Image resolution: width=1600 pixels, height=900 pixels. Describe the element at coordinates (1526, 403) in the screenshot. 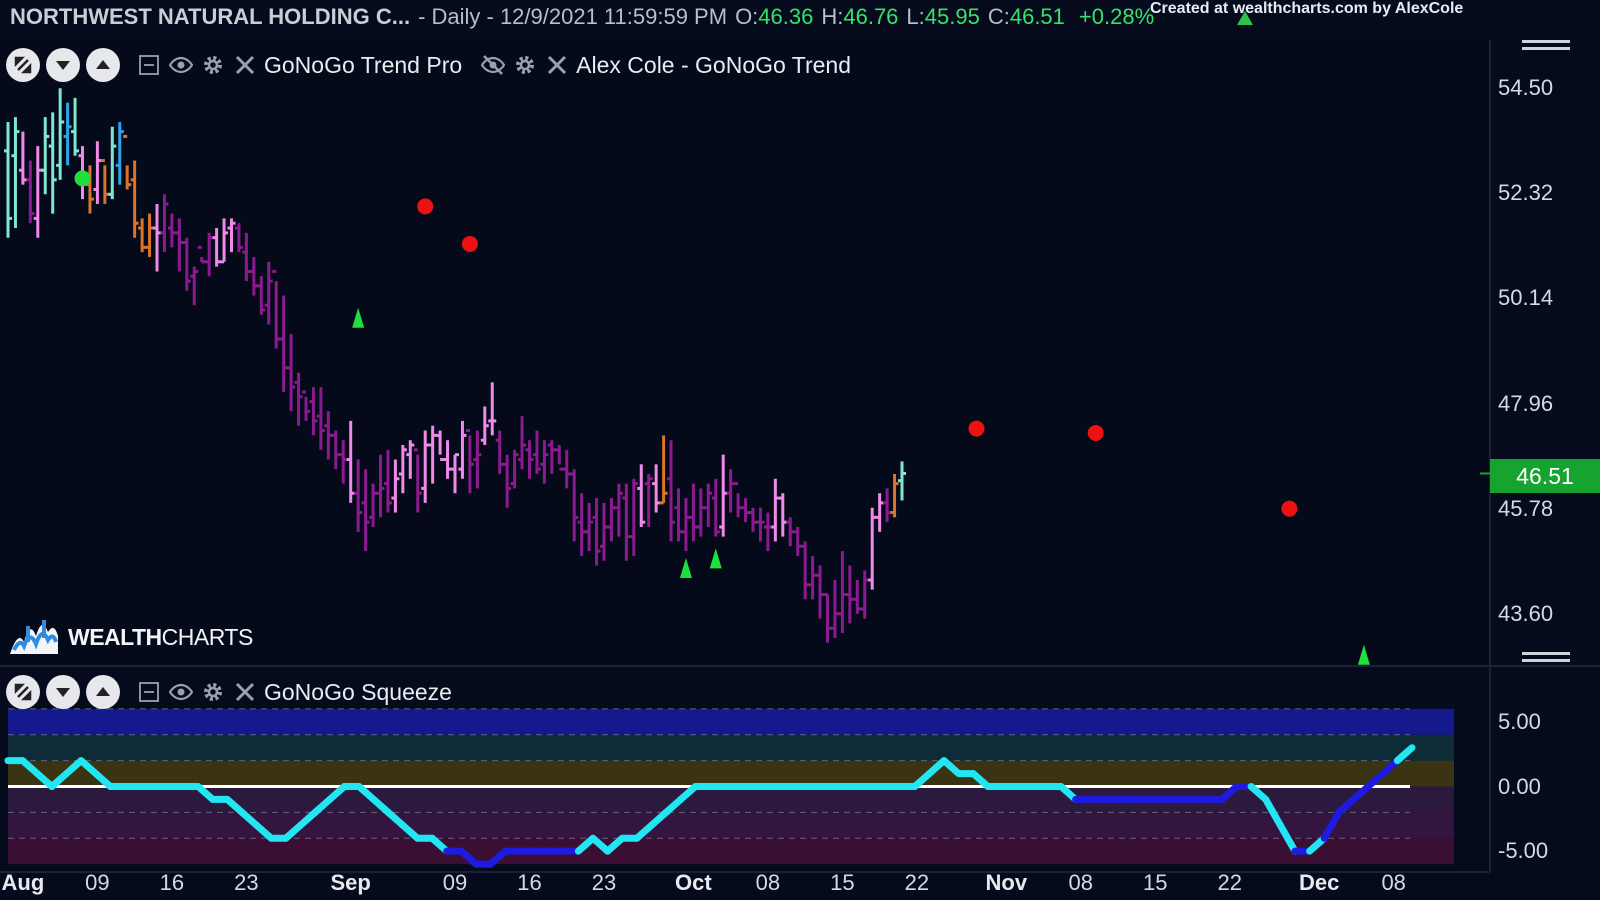

I see `price-axis-tick: 47.96` at that location.